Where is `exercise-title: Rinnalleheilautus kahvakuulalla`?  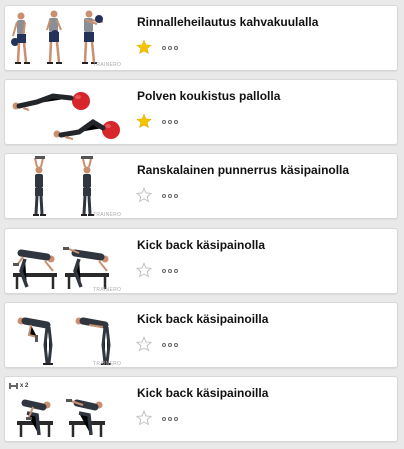 exercise-title: Rinnalleheilautus kahvakuulalla is located at coordinates (263, 22).